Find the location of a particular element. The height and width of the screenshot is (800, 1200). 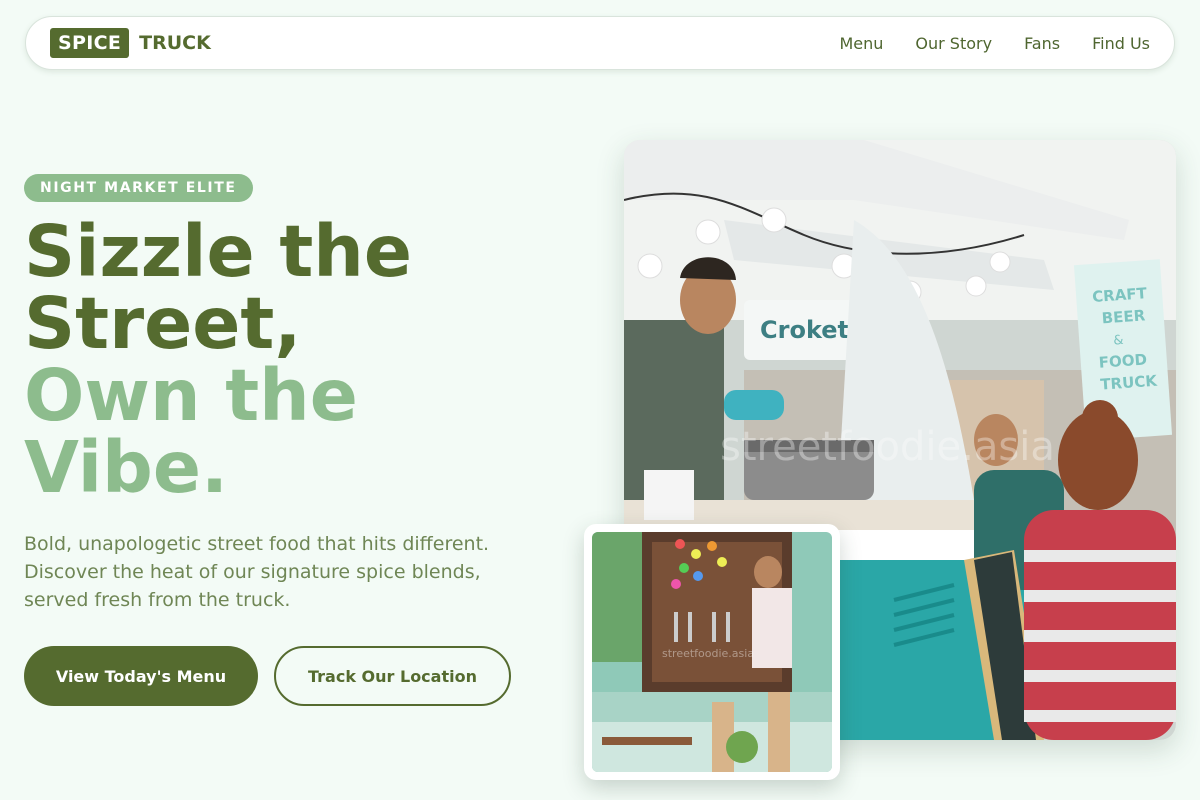

track-location-button: Track Our Location is located at coordinates (392, 676).